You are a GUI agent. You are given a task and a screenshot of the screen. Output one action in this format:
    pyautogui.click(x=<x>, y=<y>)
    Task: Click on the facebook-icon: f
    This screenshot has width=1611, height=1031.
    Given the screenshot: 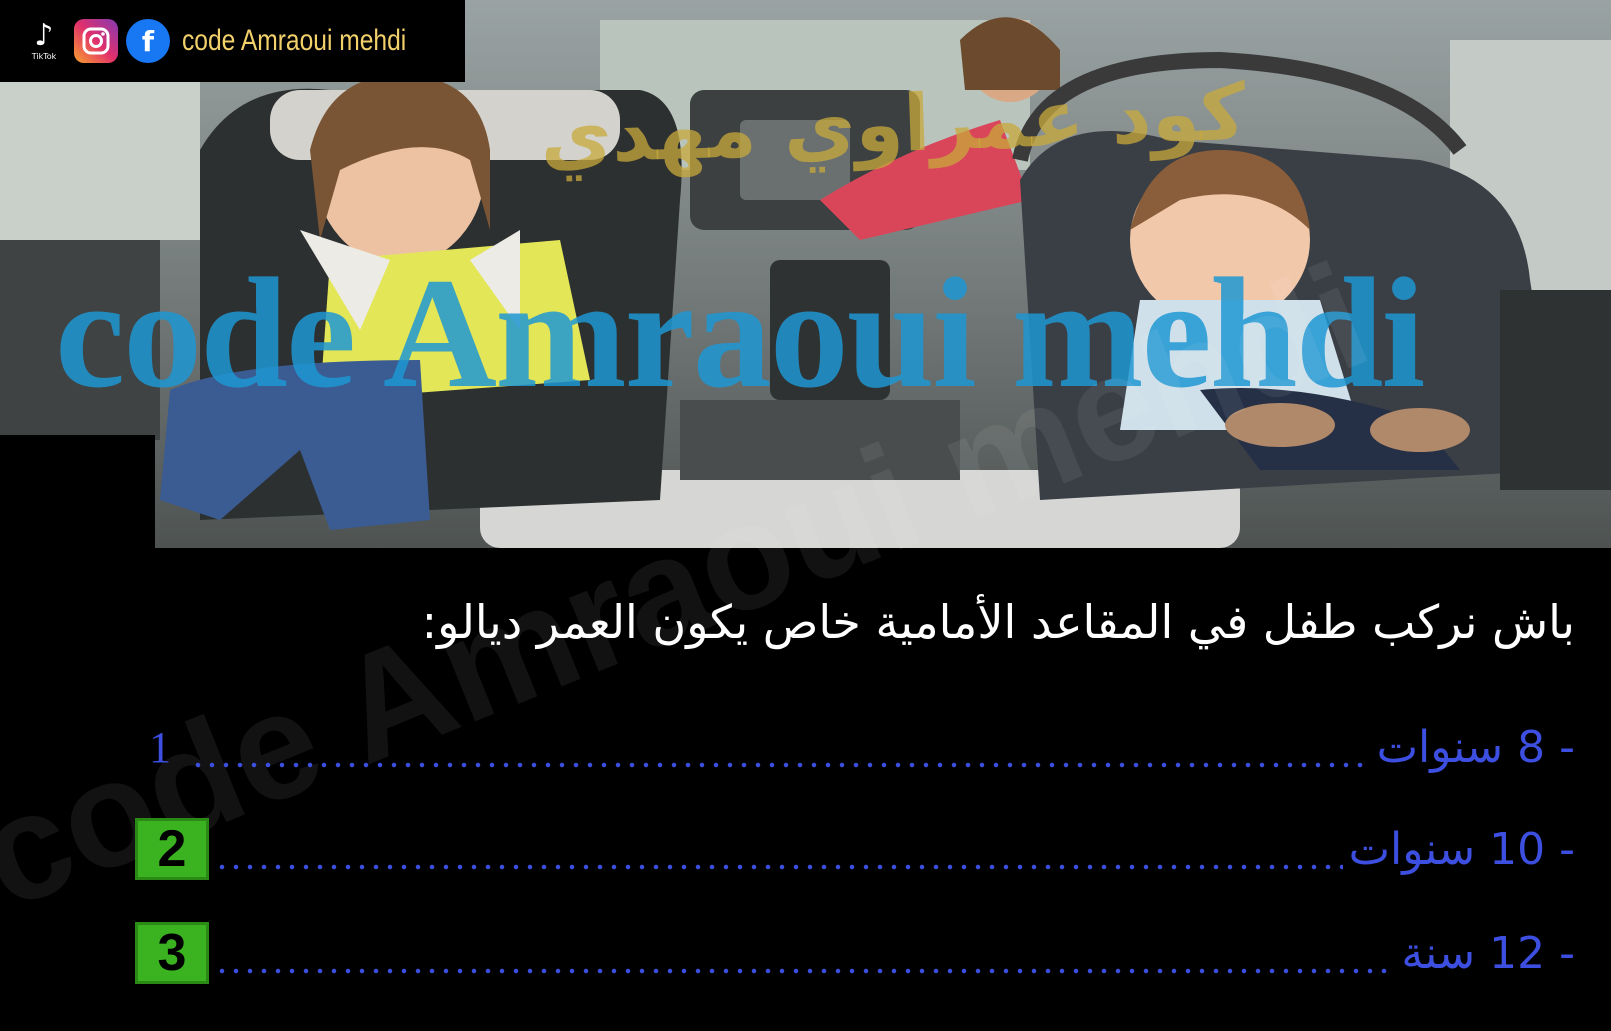 What is the action you would take?
    pyautogui.click(x=148, y=41)
    